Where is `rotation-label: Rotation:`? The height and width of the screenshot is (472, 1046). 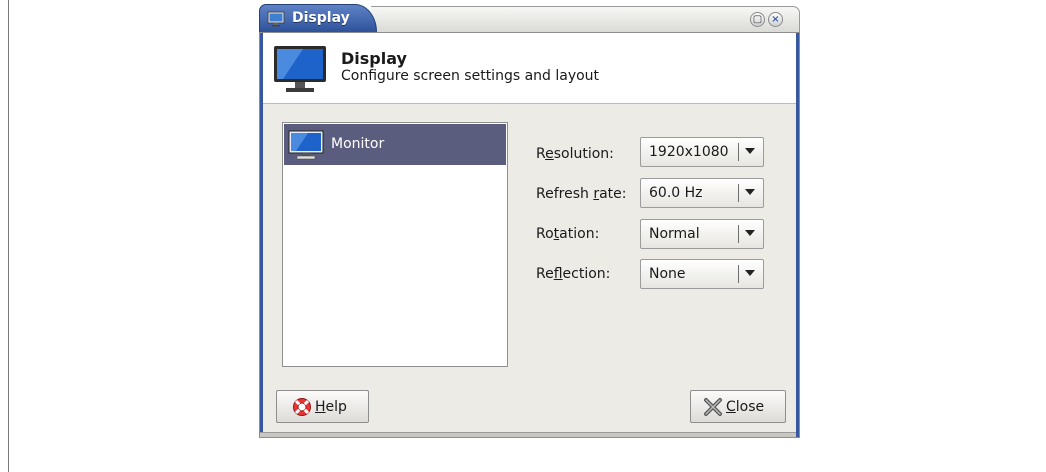
rotation-label: Rotation: is located at coordinates (568, 234).